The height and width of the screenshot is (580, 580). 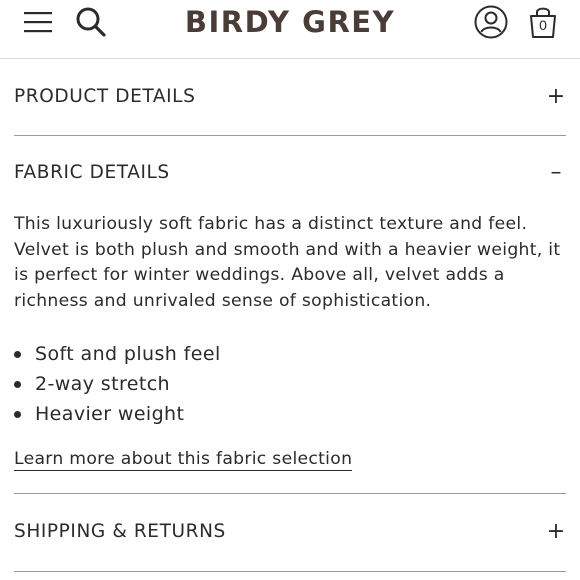 I want to click on account-button, so click(x=491, y=22).